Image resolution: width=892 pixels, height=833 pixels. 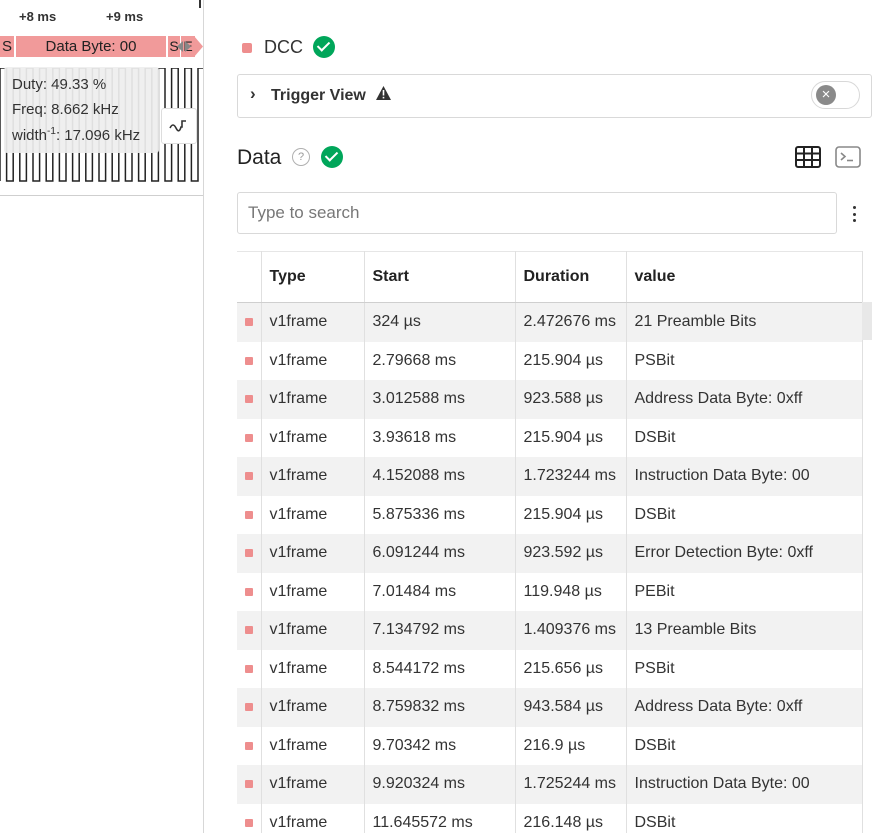 What do you see at coordinates (848, 157) in the screenshot?
I see `terminal-view-icon` at bounding box center [848, 157].